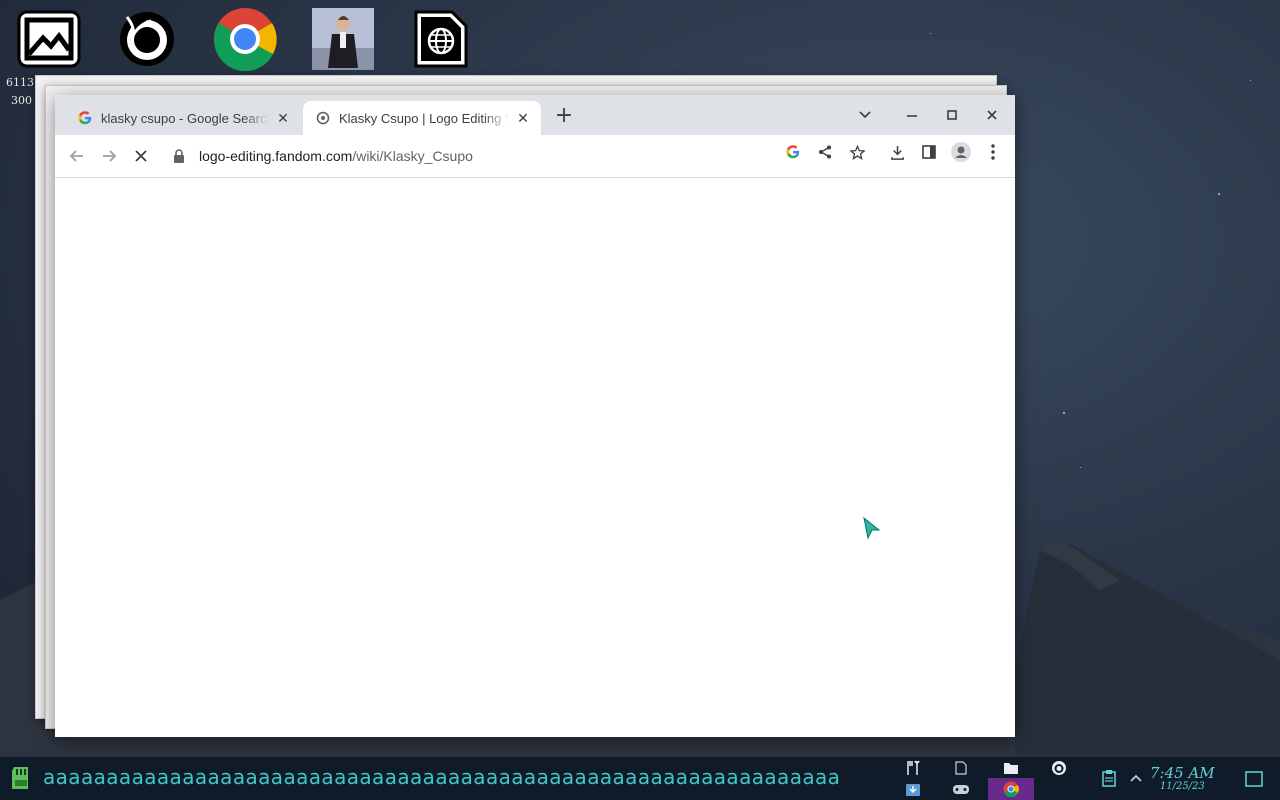 The image size is (1280, 800). What do you see at coordinates (825, 152) in the screenshot?
I see `share-icon` at bounding box center [825, 152].